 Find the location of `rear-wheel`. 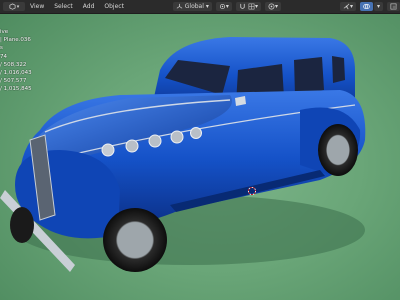

rear-wheel is located at coordinates (338, 150).